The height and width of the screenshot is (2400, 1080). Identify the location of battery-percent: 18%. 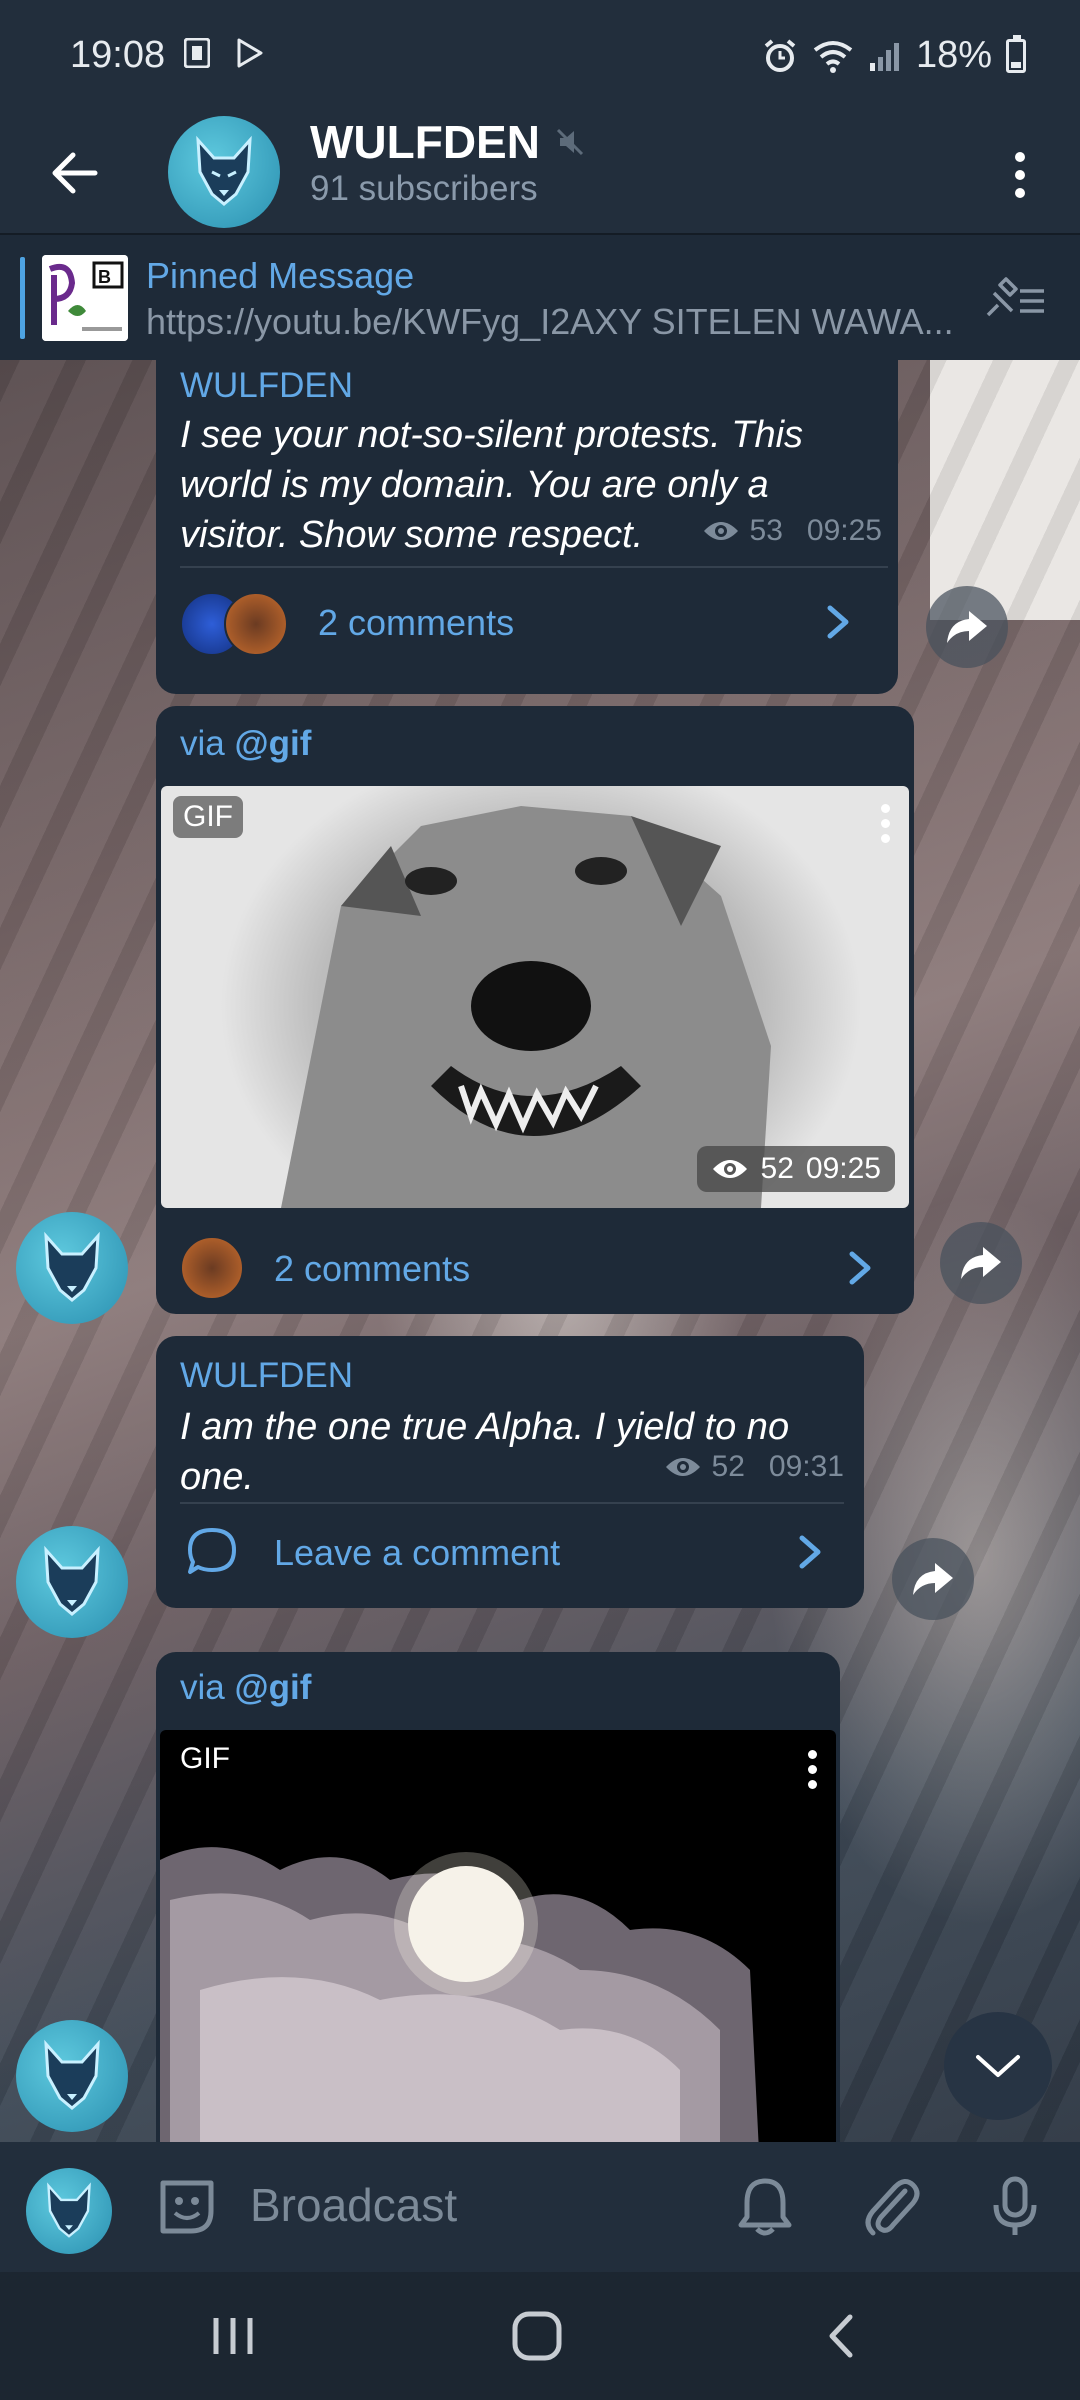
(953, 55).